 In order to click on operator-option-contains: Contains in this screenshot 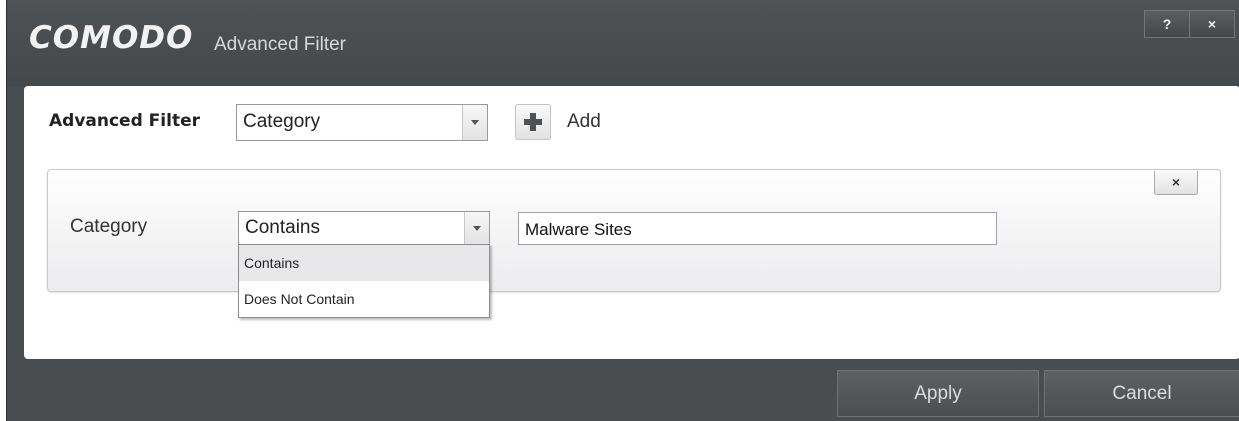, I will do `click(364, 263)`.